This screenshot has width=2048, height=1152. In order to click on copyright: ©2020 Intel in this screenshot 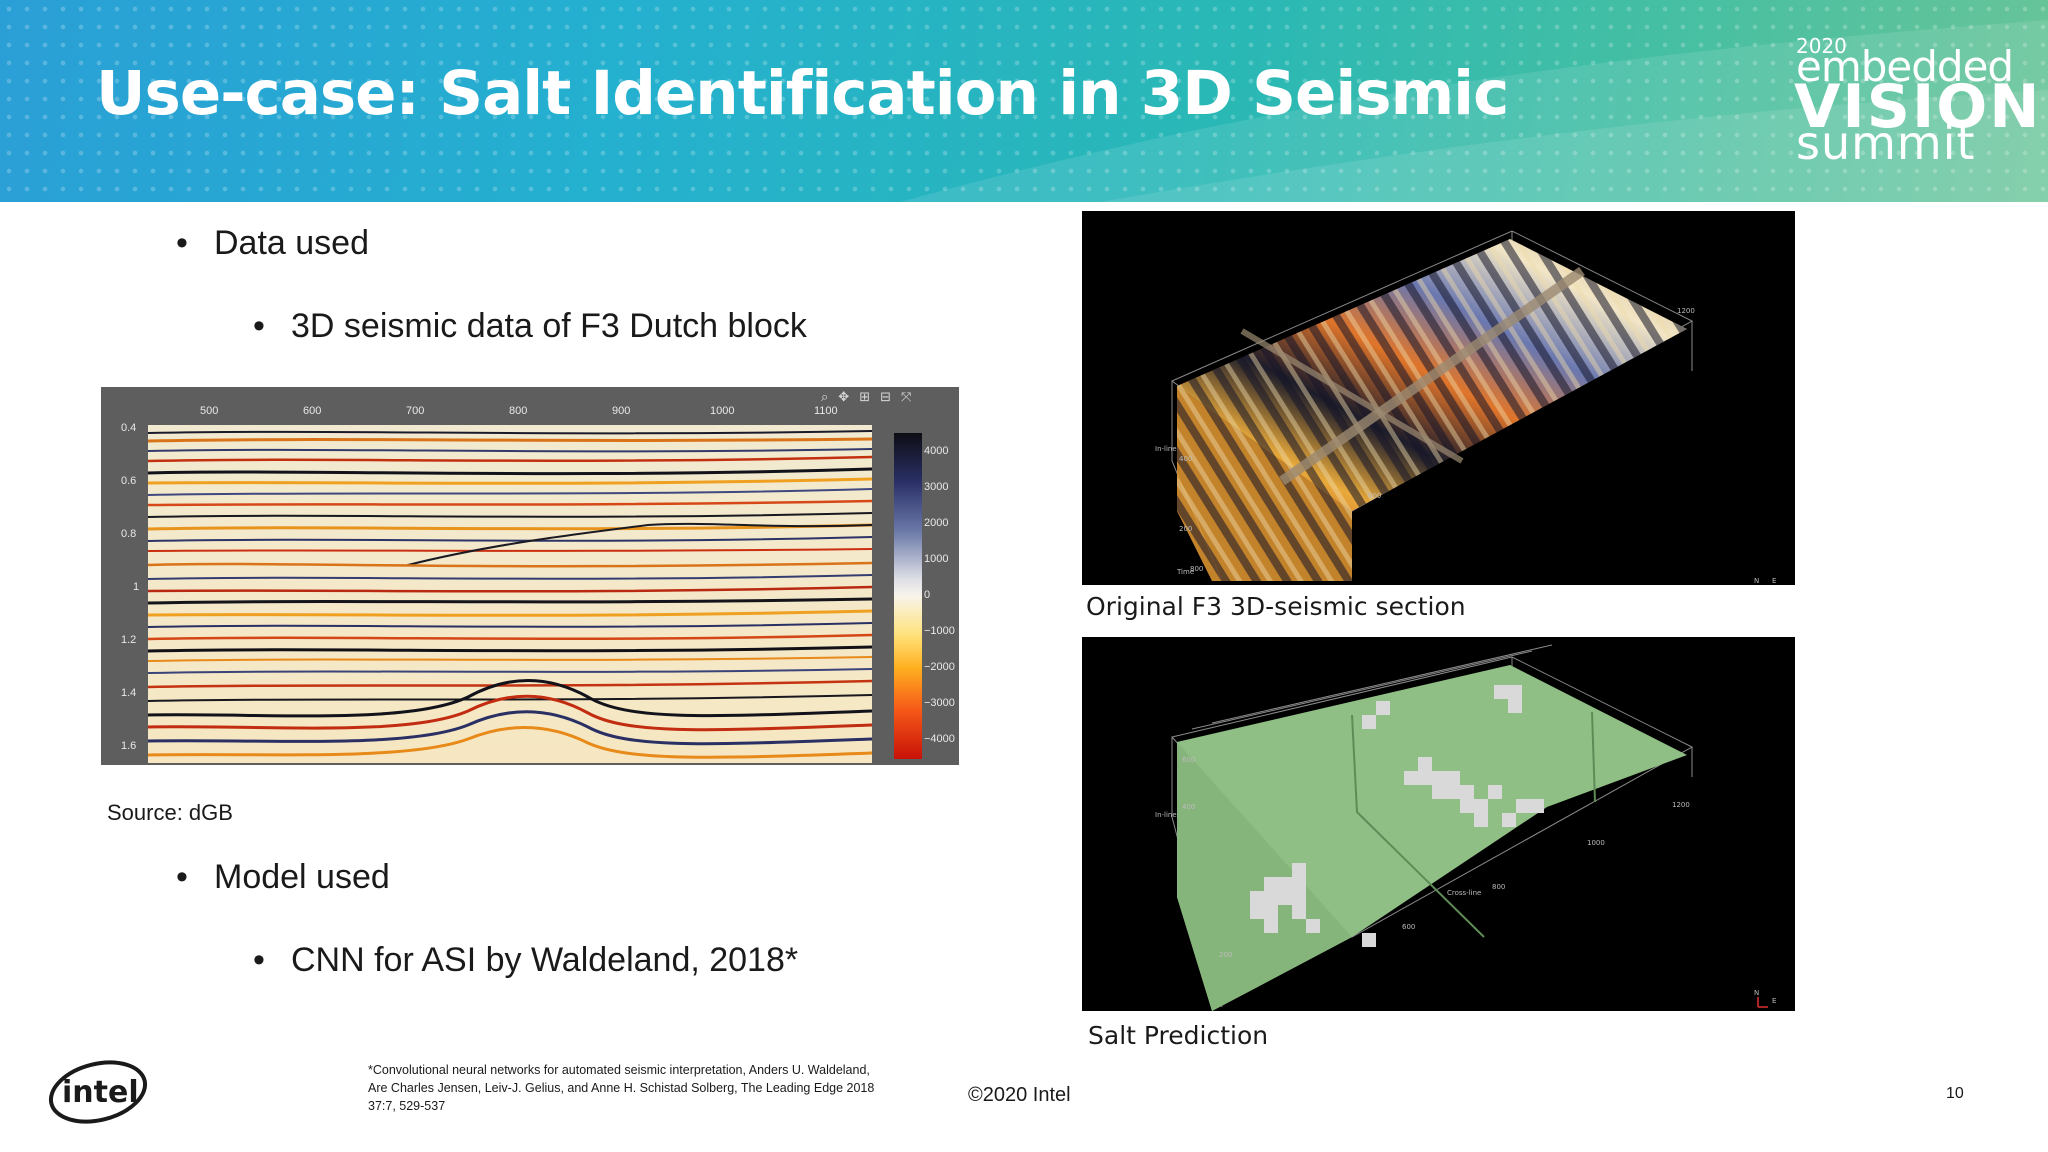, I will do `click(1019, 1095)`.